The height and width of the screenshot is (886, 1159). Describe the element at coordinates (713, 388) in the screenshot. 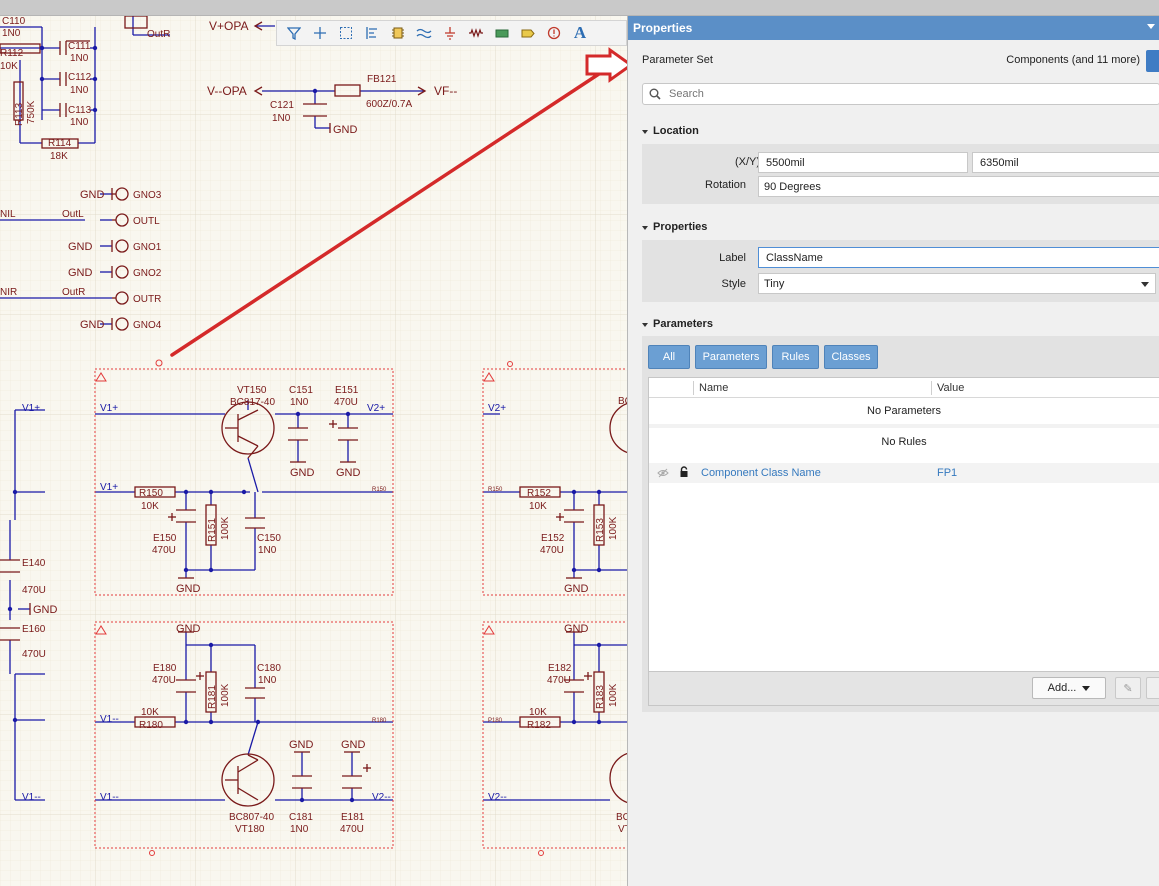

I see `col-name: Name` at that location.